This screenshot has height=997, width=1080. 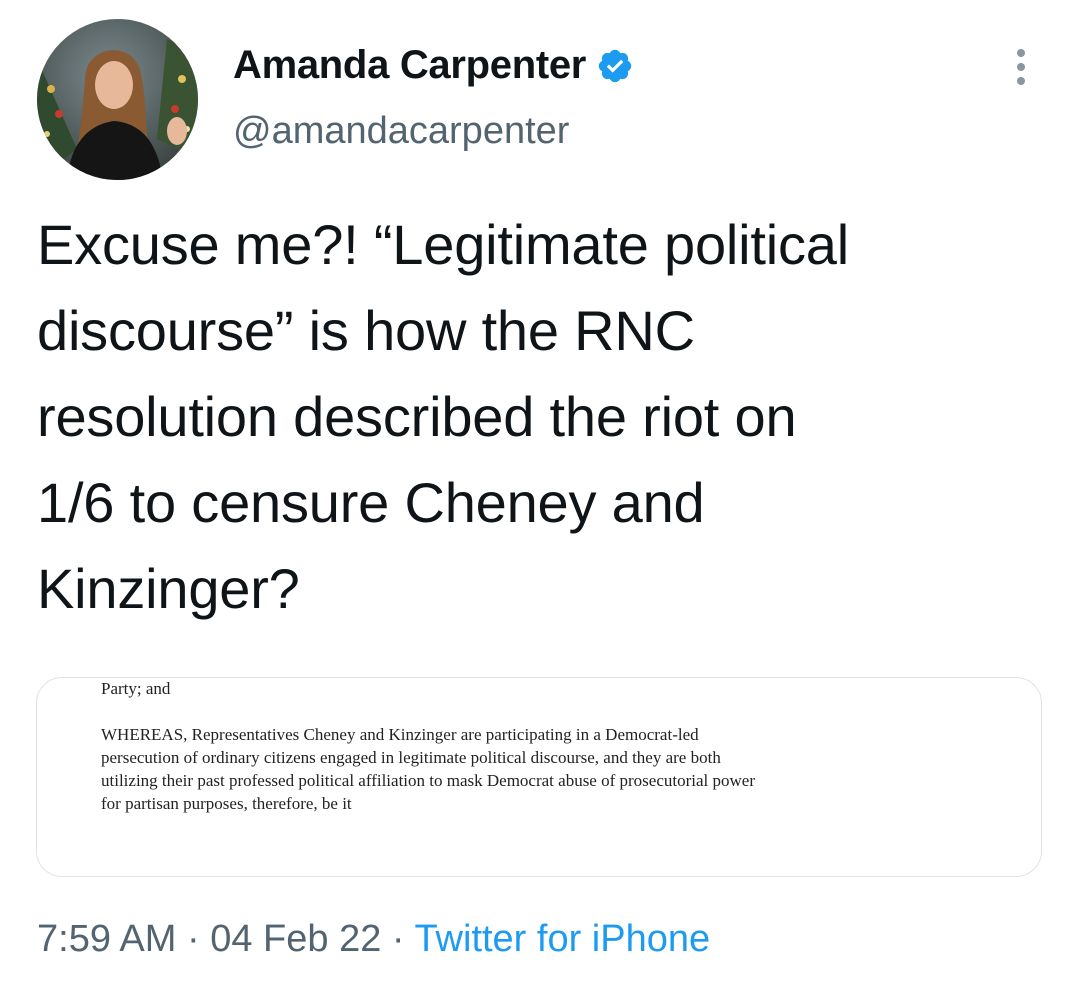 I want to click on avatar, so click(x=117, y=99).